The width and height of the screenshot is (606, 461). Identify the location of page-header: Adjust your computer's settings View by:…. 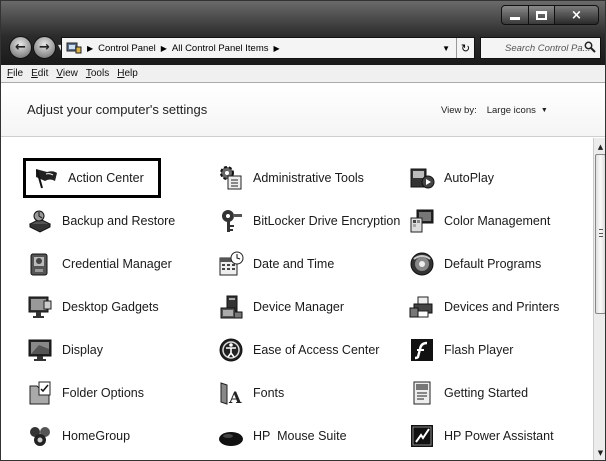
(303, 110).